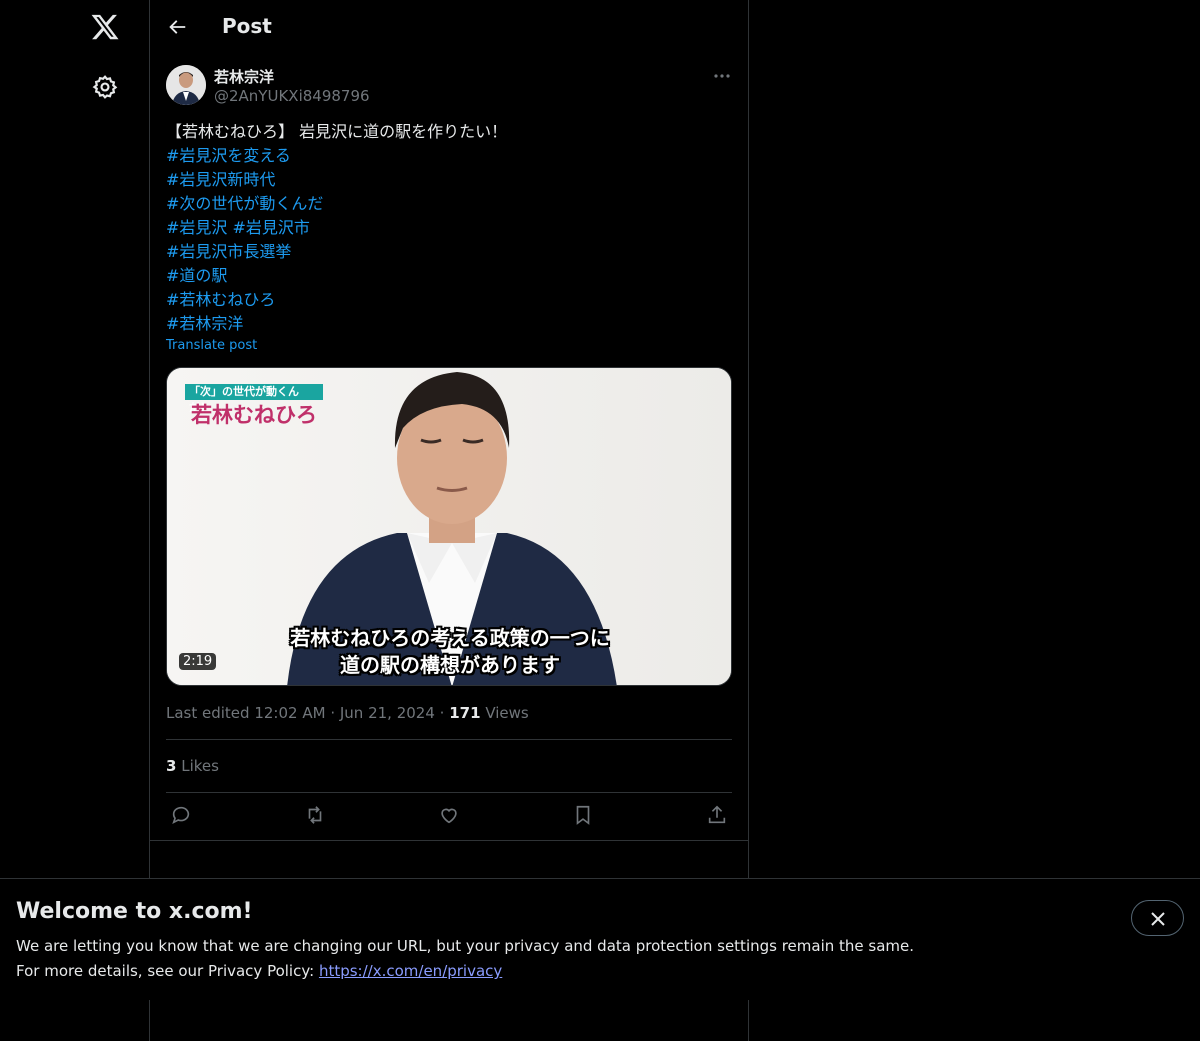 This screenshot has width=1200, height=1041. What do you see at coordinates (449, 252) in the screenshot?
I see `hashtag-link: #岩見沢市長選挙` at bounding box center [449, 252].